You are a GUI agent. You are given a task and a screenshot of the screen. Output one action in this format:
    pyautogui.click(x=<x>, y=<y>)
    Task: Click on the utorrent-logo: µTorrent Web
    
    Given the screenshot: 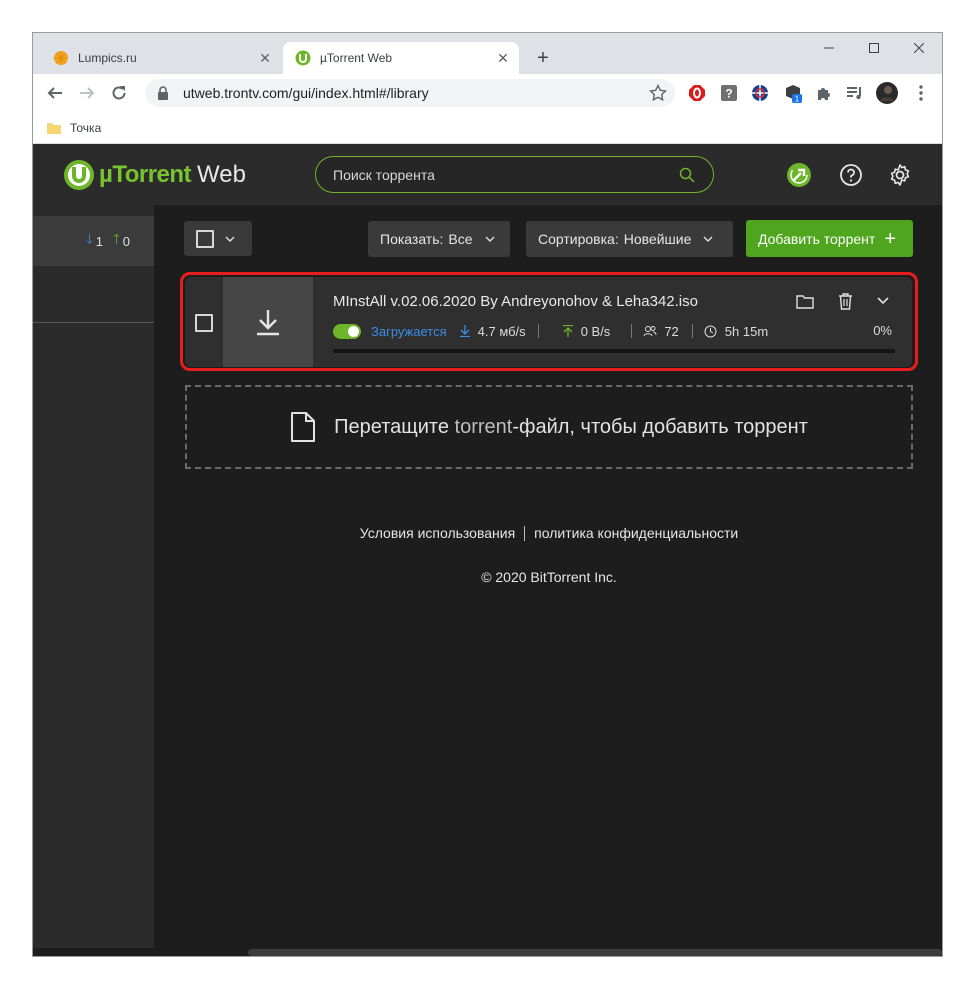 What is the action you would take?
    pyautogui.click(x=154, y=175)
    